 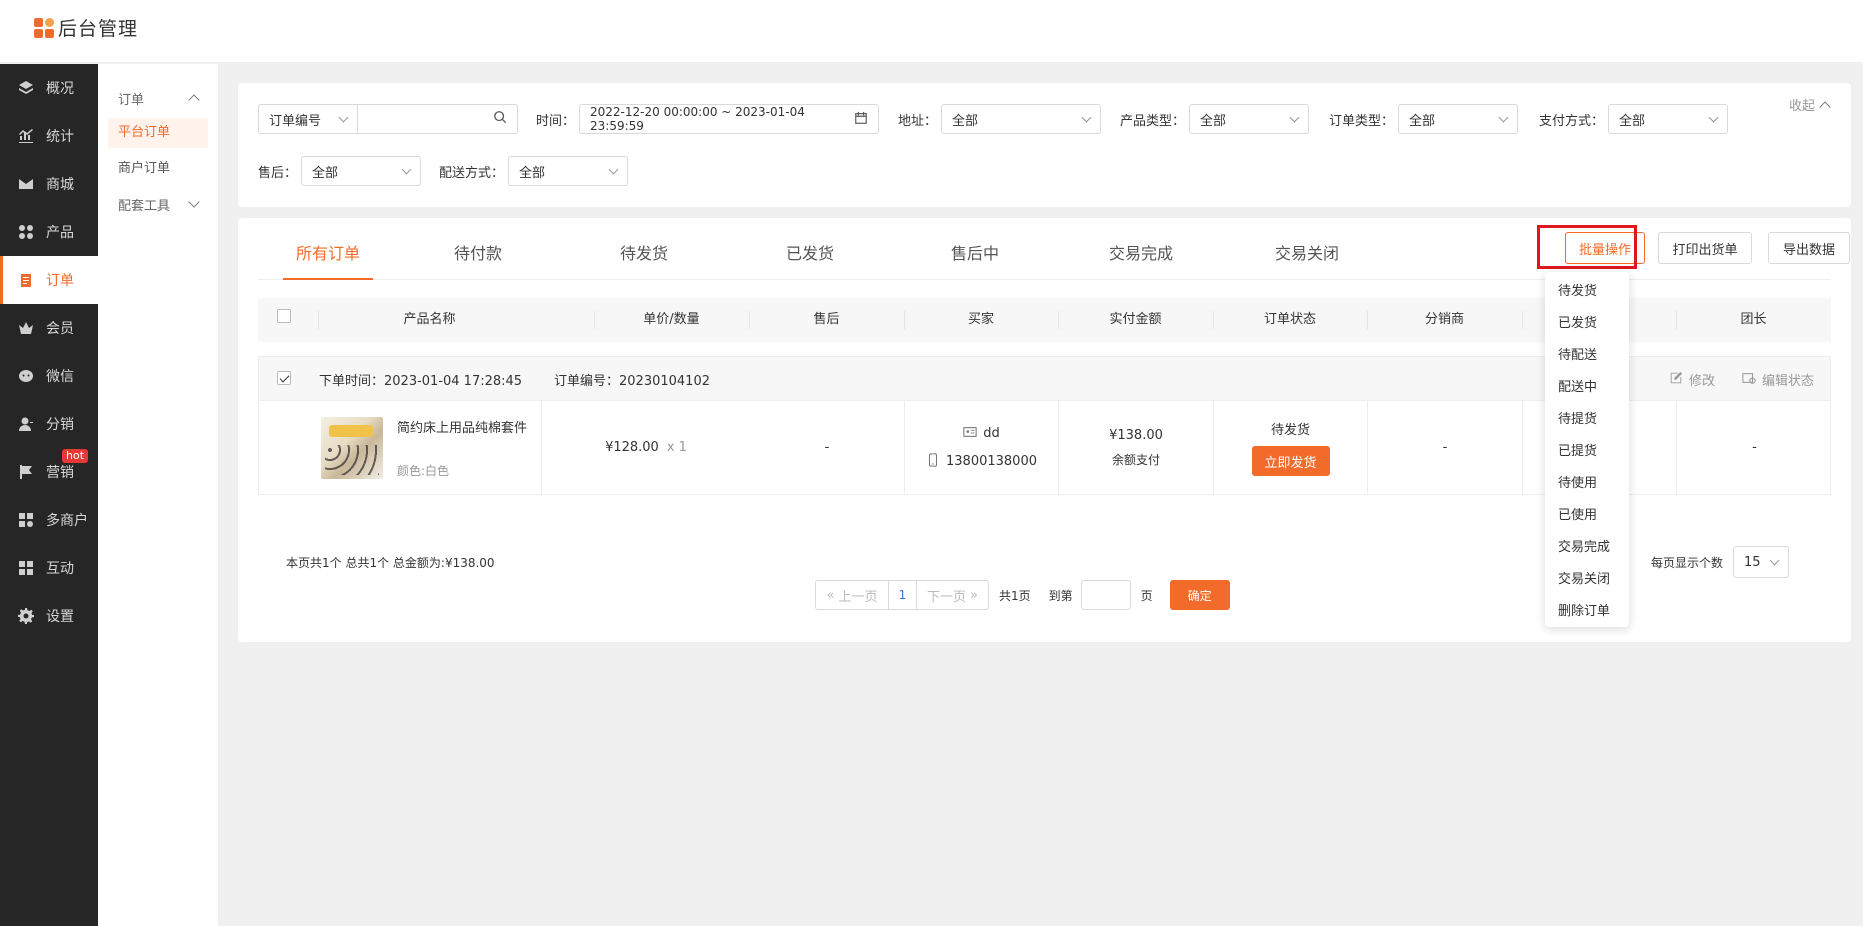 What do you see at coordinates (1587, 420) in the screenshot?
I see `dropdown-item-pending-pickup: 待提货` at bounding box center [1587, 420].